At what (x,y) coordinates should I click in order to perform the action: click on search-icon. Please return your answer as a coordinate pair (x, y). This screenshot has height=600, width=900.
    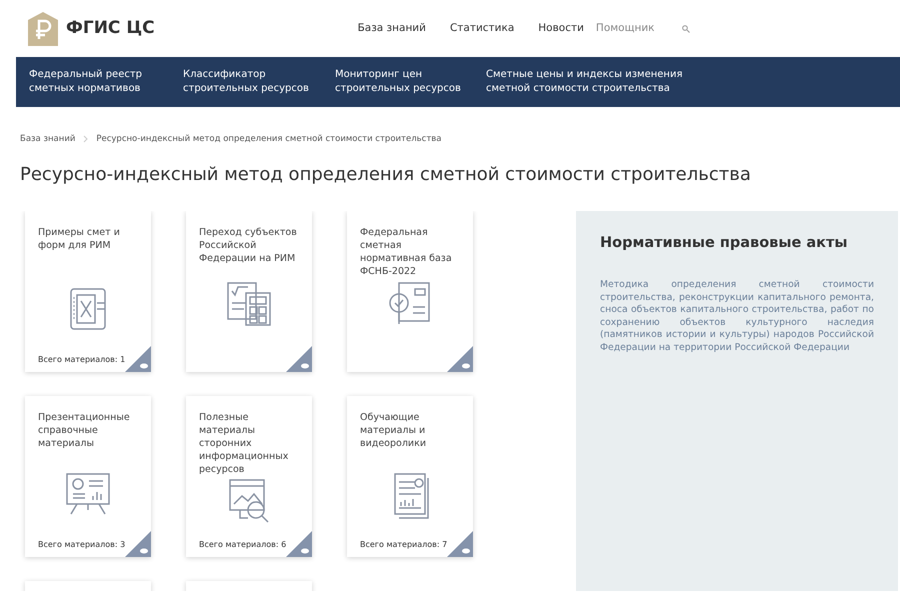
    Looking at the image, I should click on (686, 28).